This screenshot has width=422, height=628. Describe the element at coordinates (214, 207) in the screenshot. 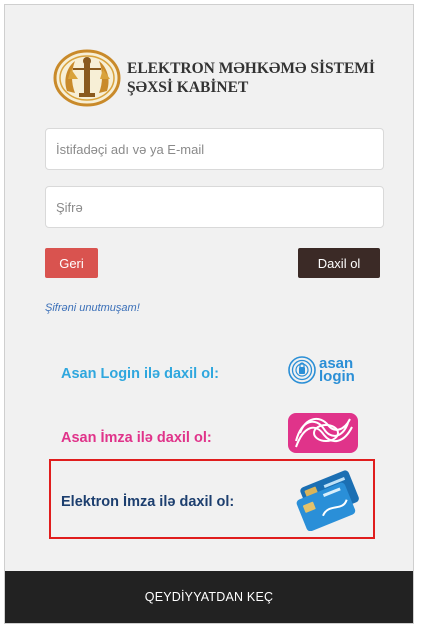

I see `password-input` at that location.